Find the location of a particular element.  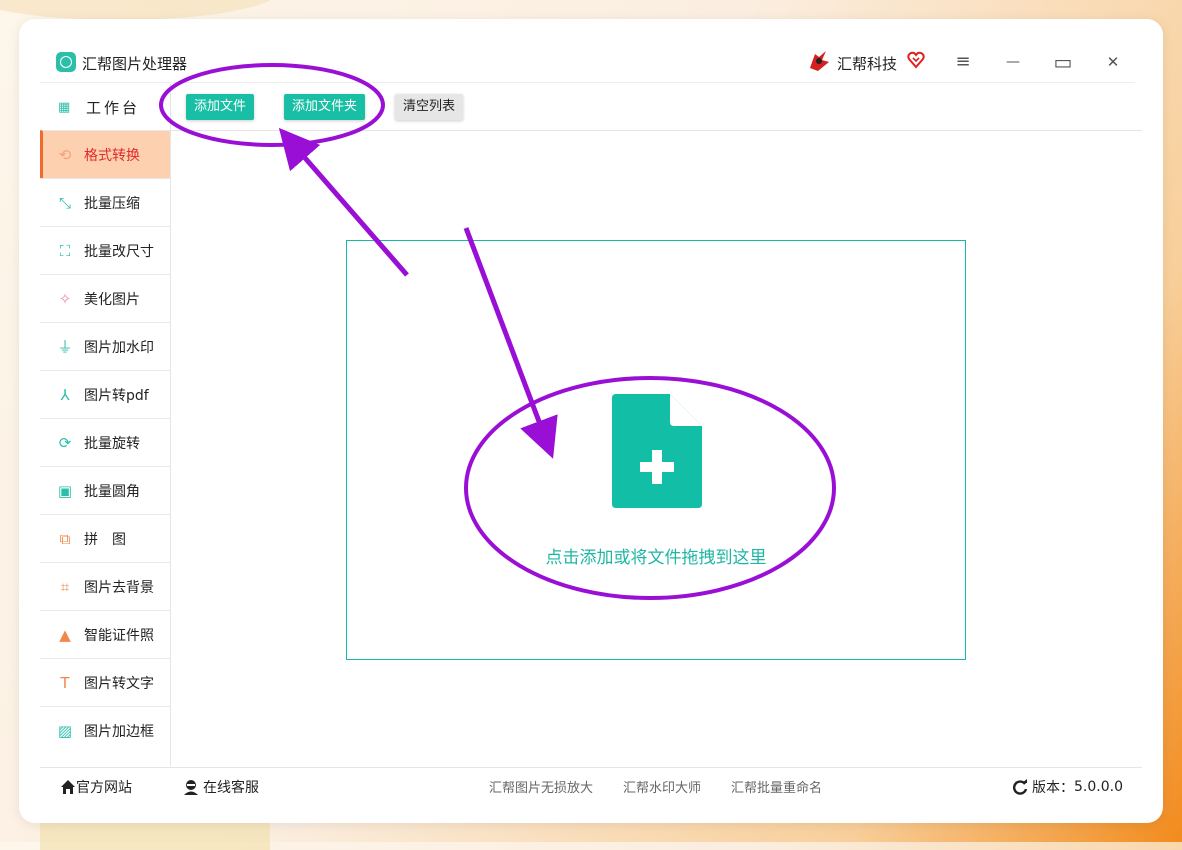

app-title: 汇帮图片处理器 is located at coordinates (135, 64).